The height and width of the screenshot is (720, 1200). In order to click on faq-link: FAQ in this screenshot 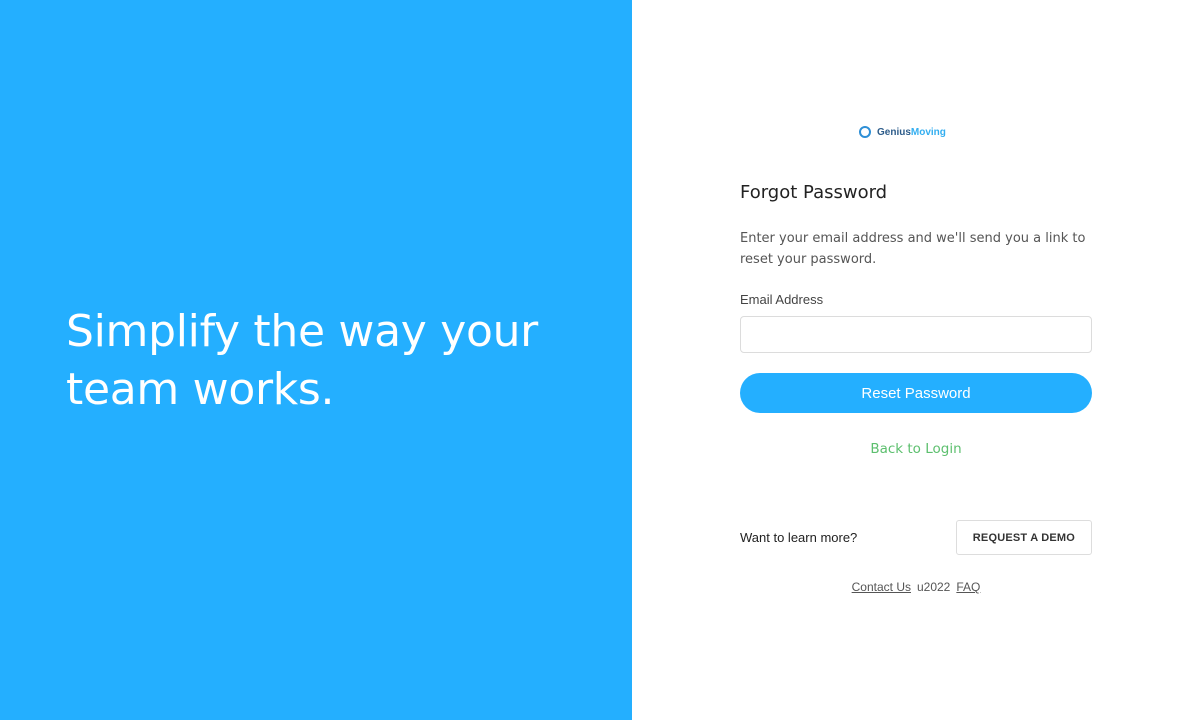, I will do `click(968, 587)`.